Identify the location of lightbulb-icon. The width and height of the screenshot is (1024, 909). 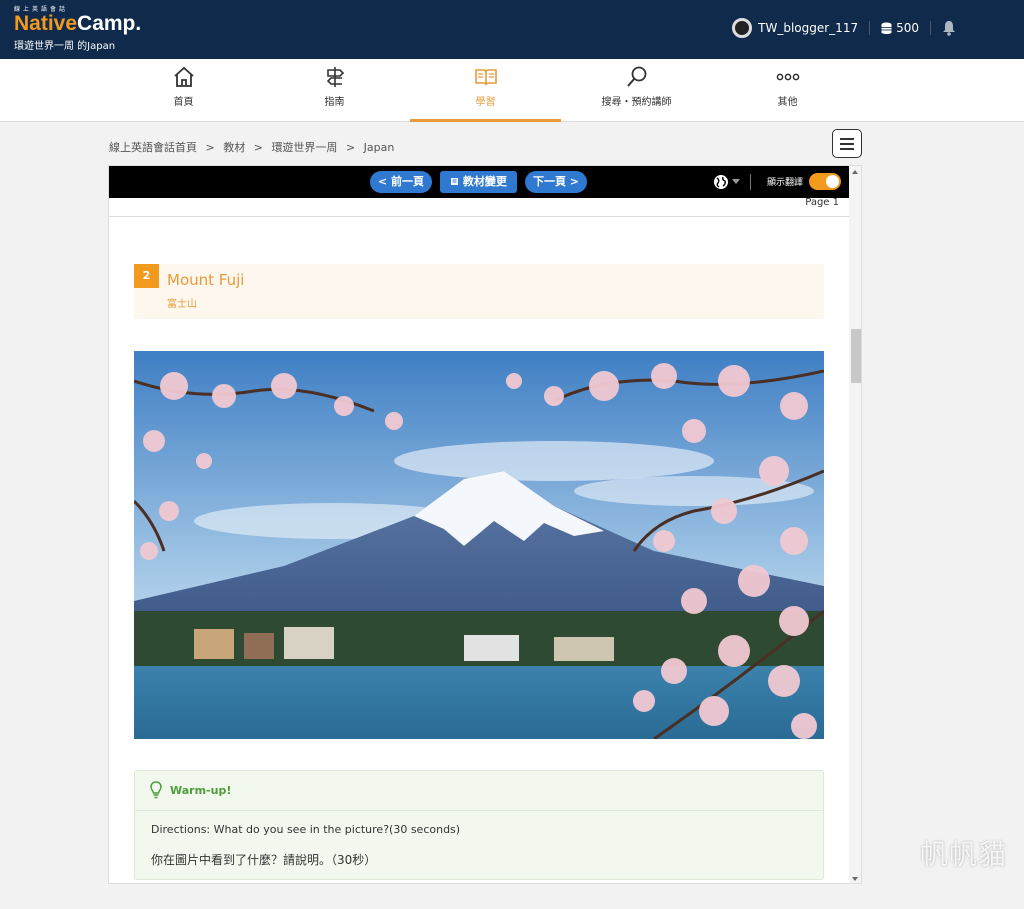
(156, 790).